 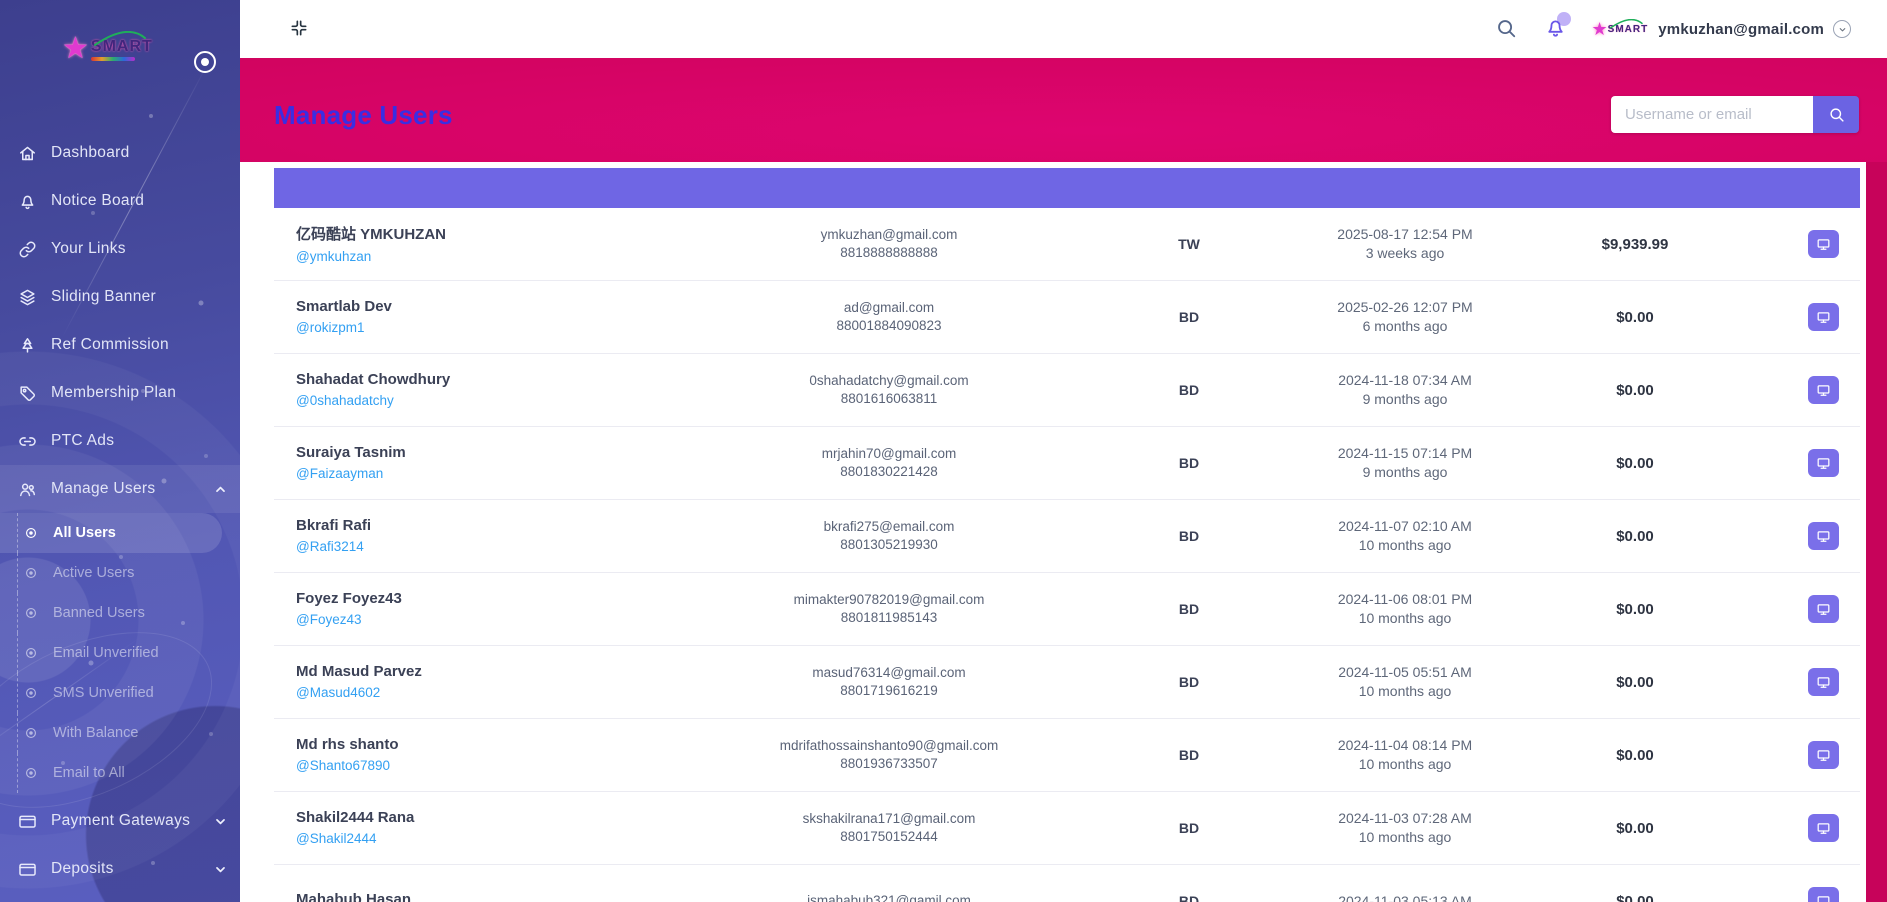 I want to click on user-search-input, so click(x=1712, y=114).